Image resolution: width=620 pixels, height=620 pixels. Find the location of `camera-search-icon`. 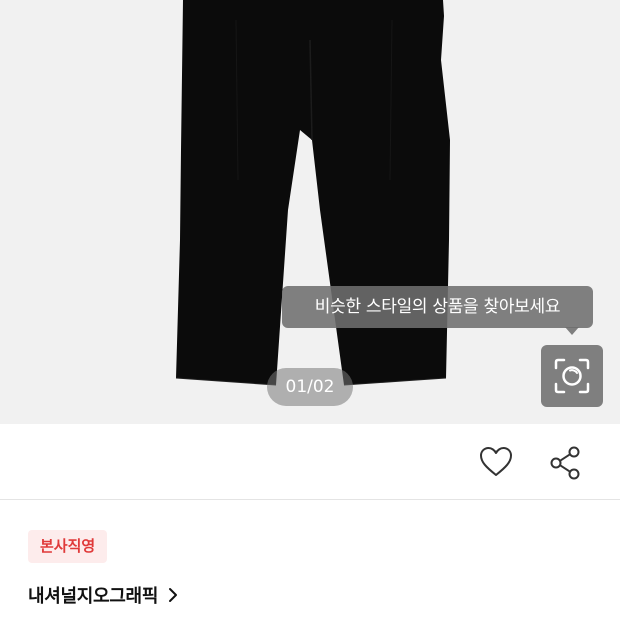

camera-search-icon is located at coordinates (572, 376).